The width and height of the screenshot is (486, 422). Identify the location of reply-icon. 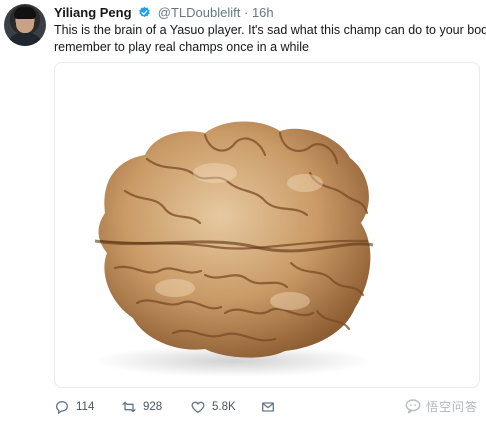
(62, 407).